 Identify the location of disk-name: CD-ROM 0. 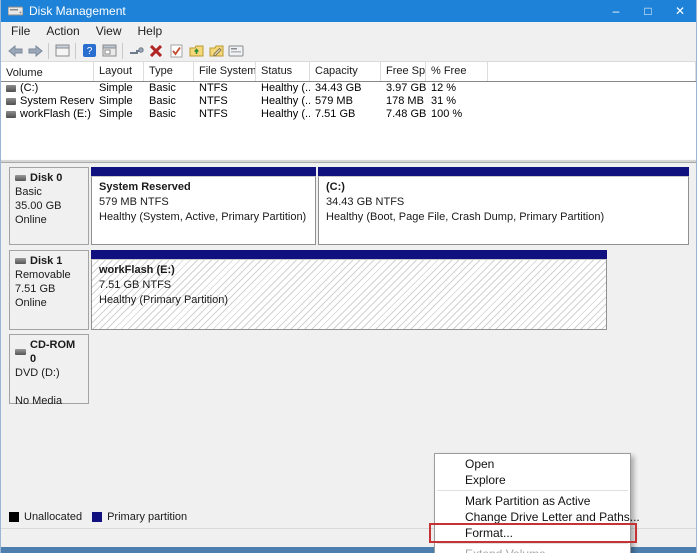
(53, 352).